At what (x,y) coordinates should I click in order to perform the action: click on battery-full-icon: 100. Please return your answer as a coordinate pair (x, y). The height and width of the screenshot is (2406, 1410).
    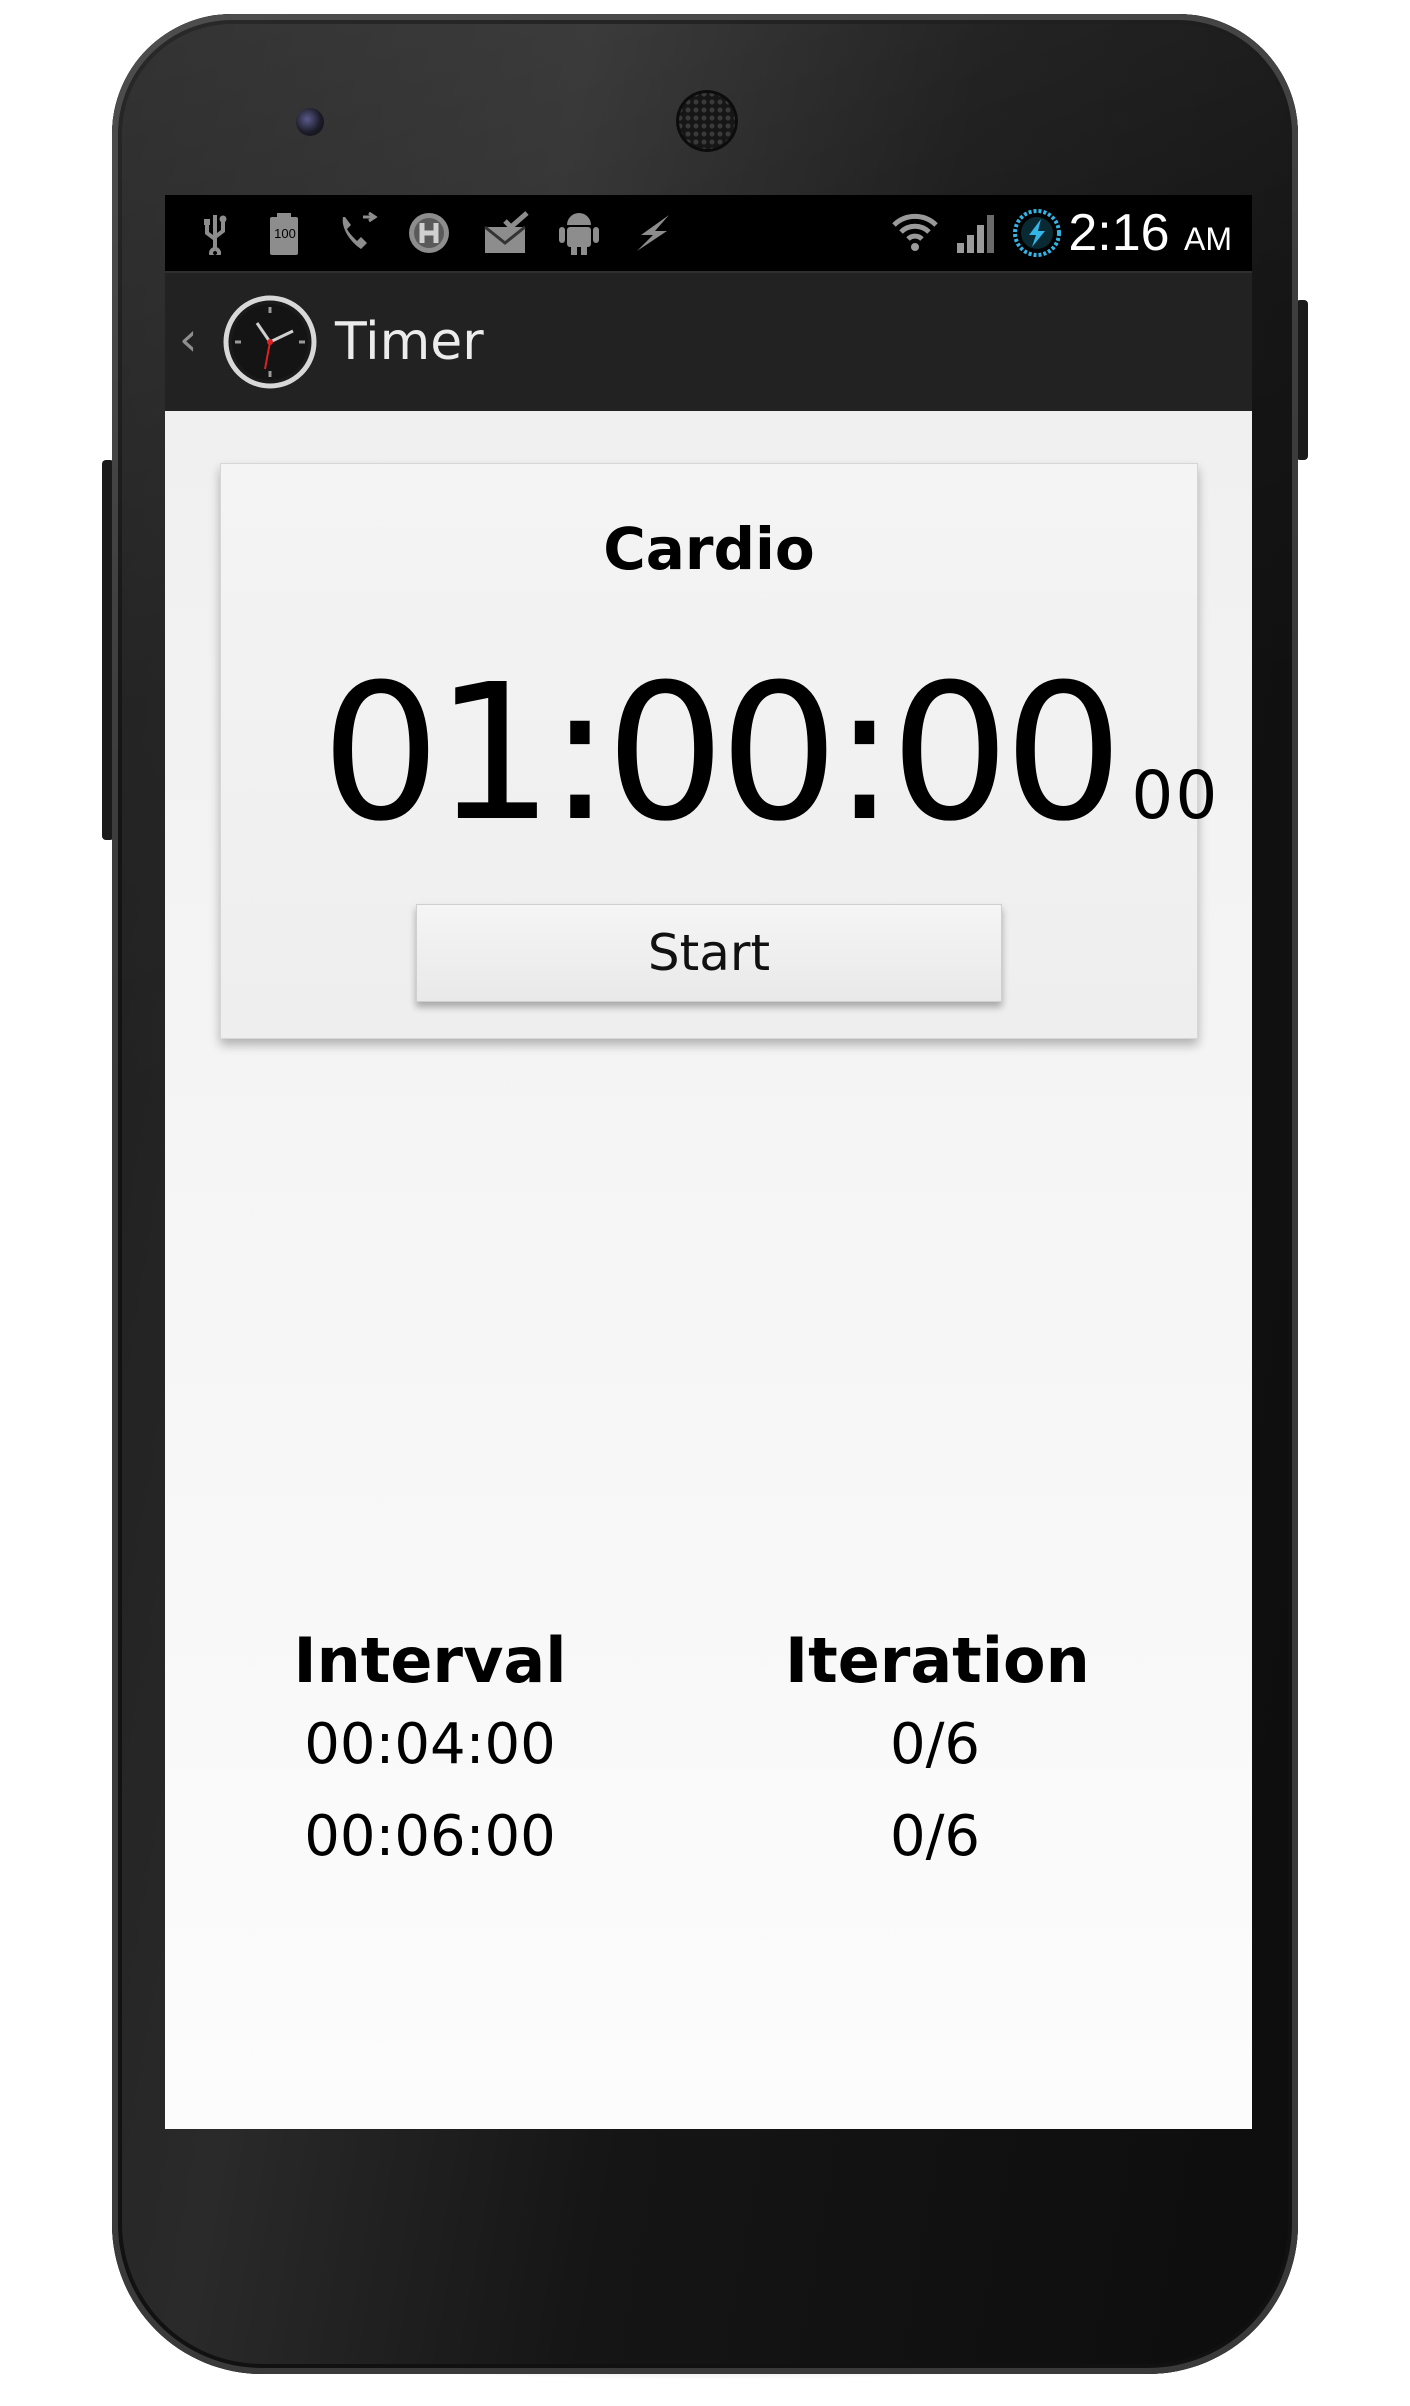
    Looking at the image, I should click on (285, 233).